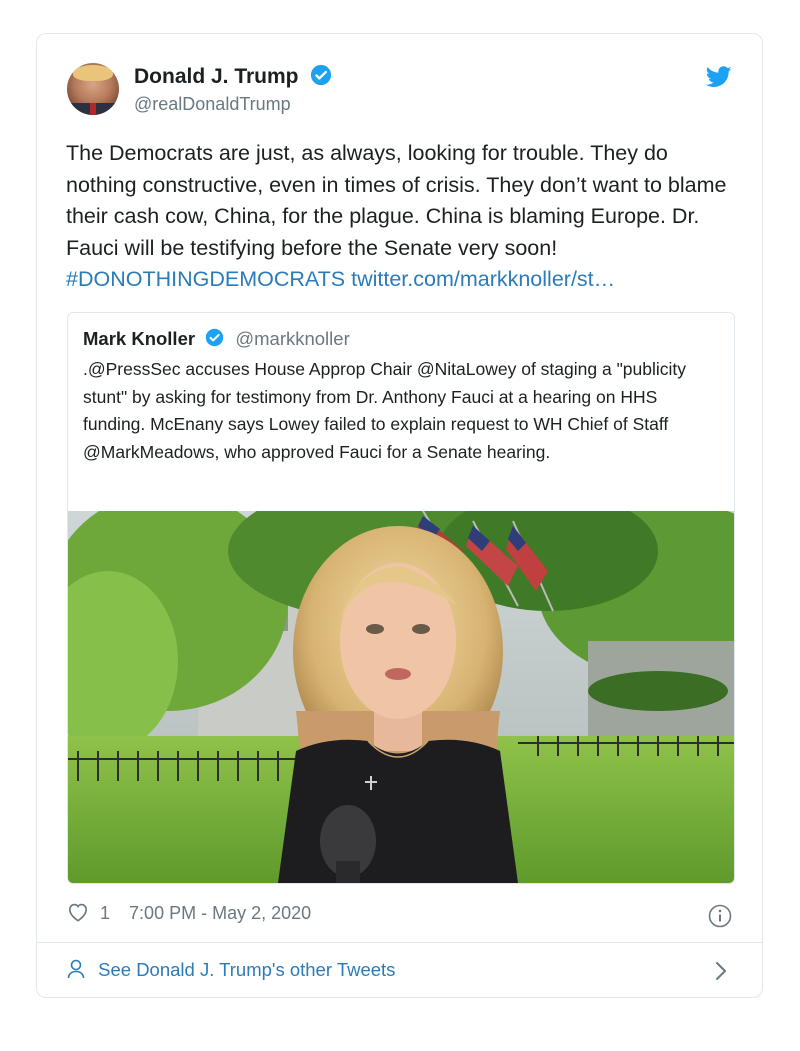 The image size is (800, 1051). Describe the element at coordinates (105, 913) in the screenshot. I see `like-count: 1` at that location.